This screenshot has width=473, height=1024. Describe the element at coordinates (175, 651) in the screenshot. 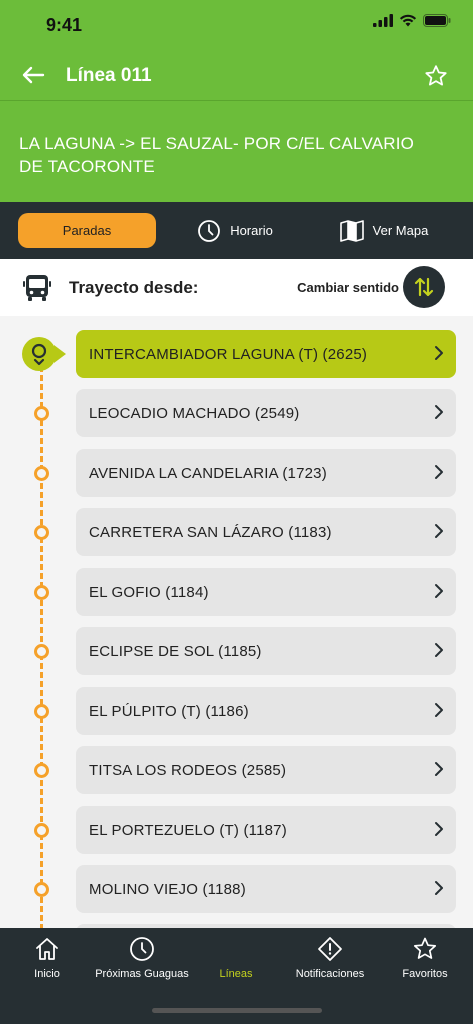

I see `stop-label: ECLIPSE DE SOL (1185)` at that location.